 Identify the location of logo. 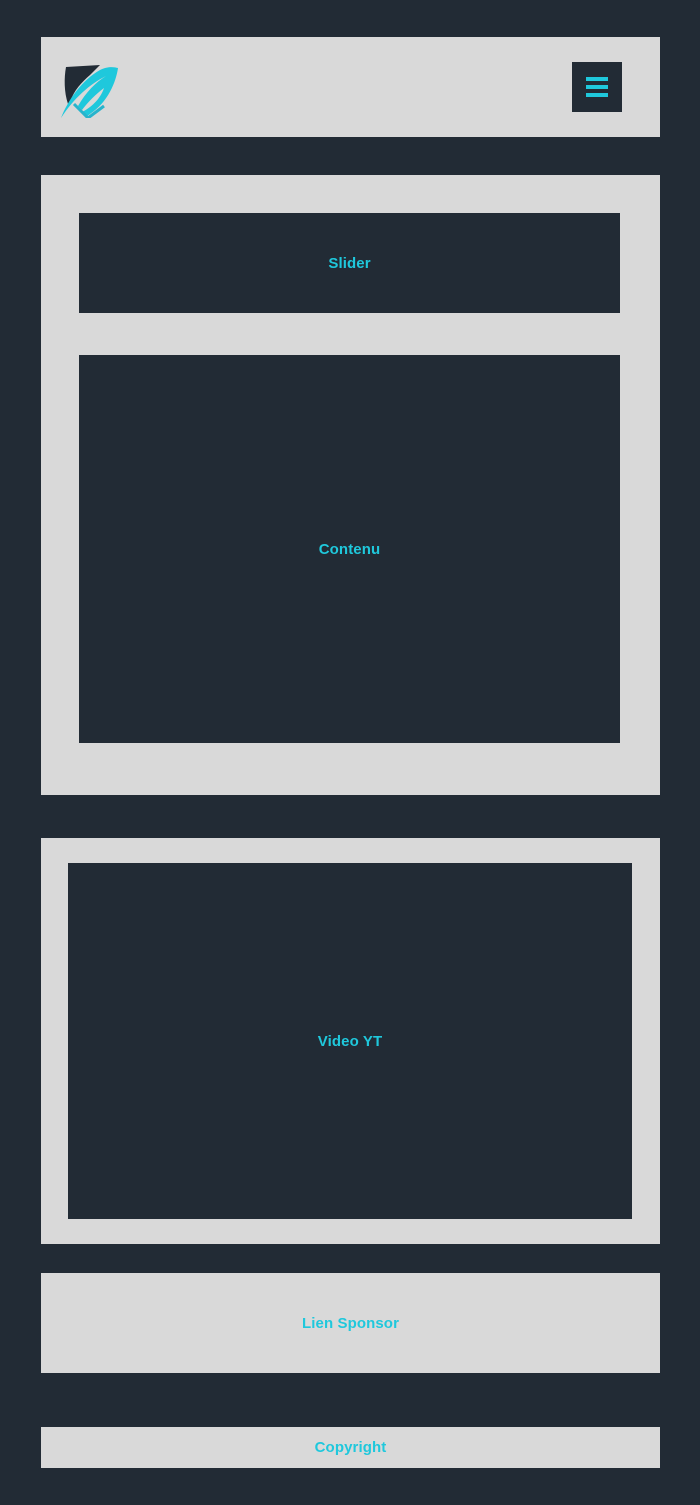
(90, 91).